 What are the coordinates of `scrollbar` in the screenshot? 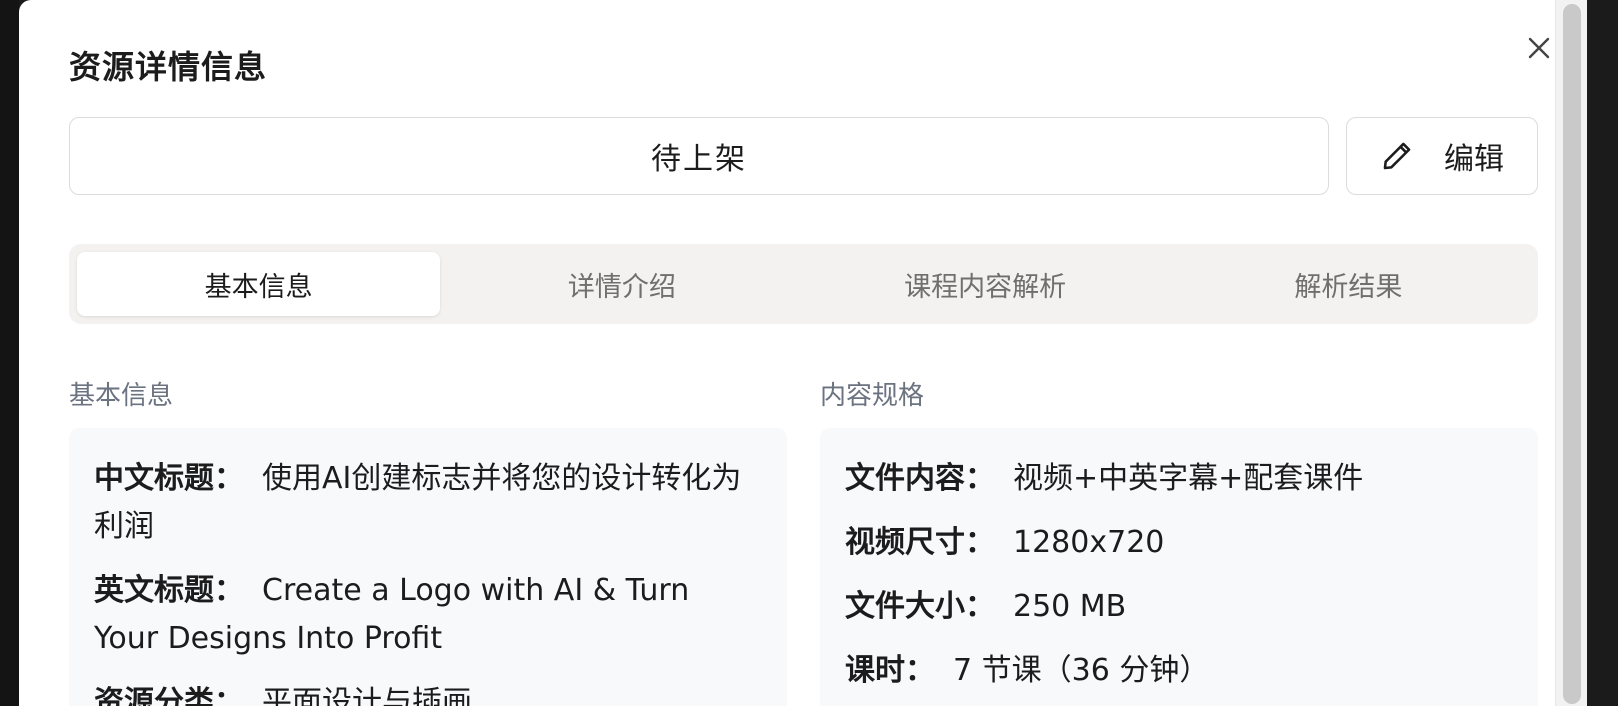 It's located at (1571, 353).